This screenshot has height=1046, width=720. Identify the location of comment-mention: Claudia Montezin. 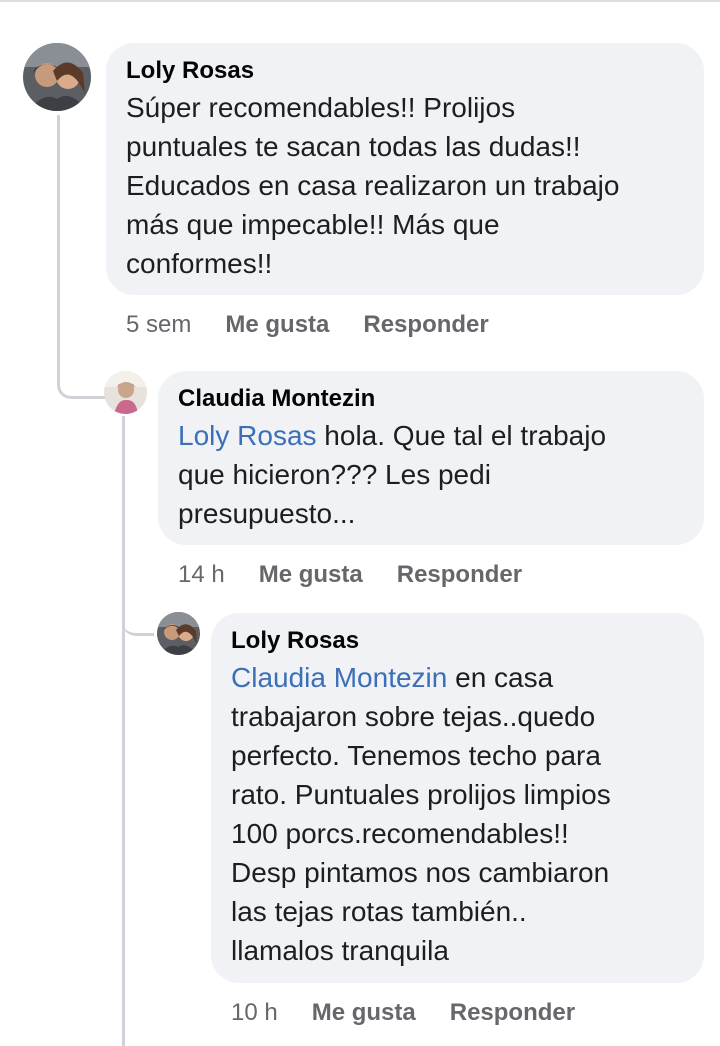
(339, 677).